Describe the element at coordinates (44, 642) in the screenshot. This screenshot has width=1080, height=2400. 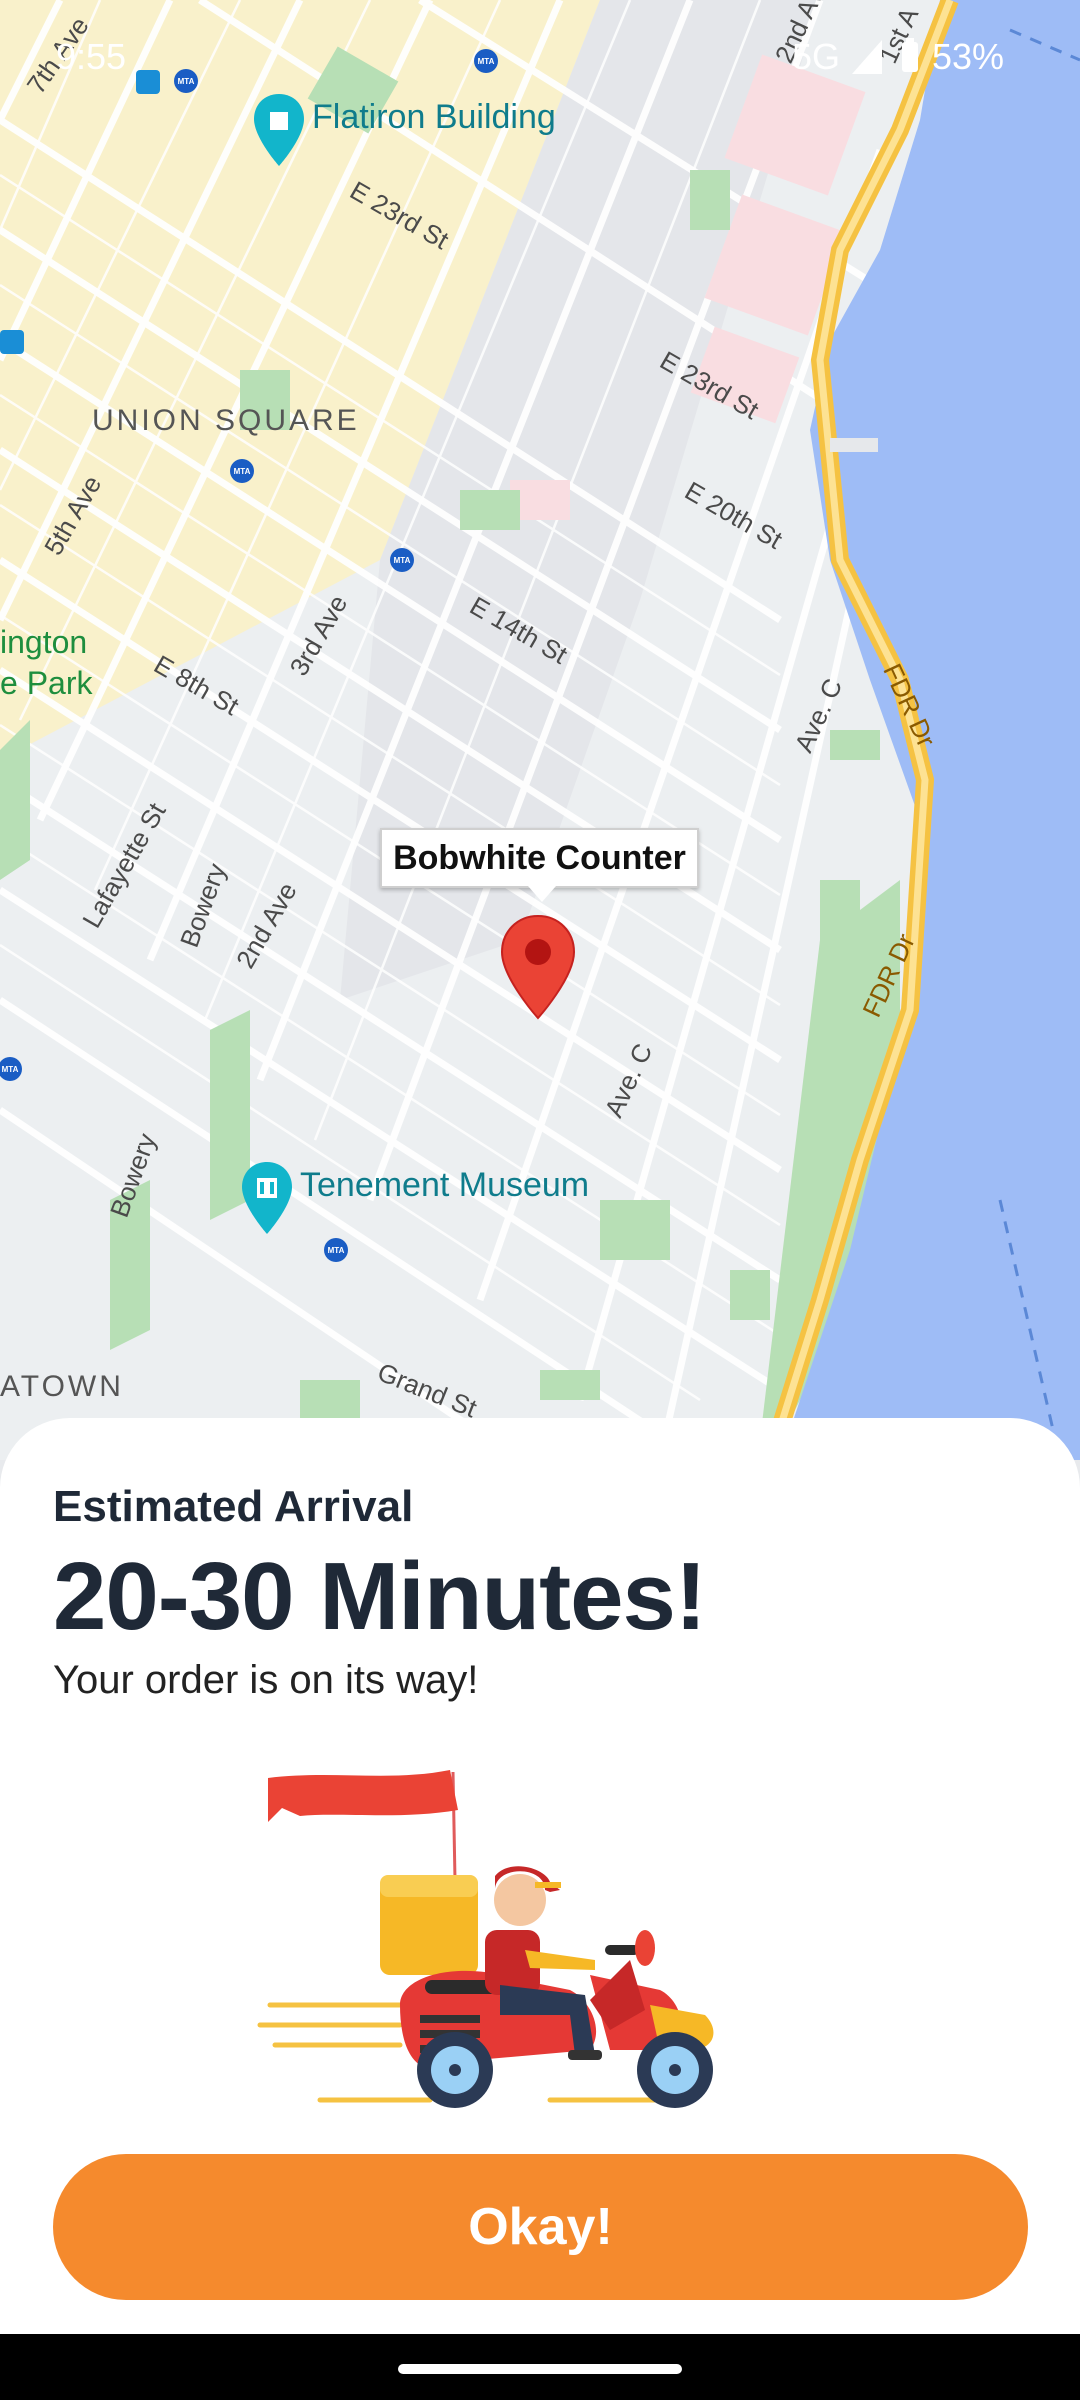
I see `park-label: ington` at that location.